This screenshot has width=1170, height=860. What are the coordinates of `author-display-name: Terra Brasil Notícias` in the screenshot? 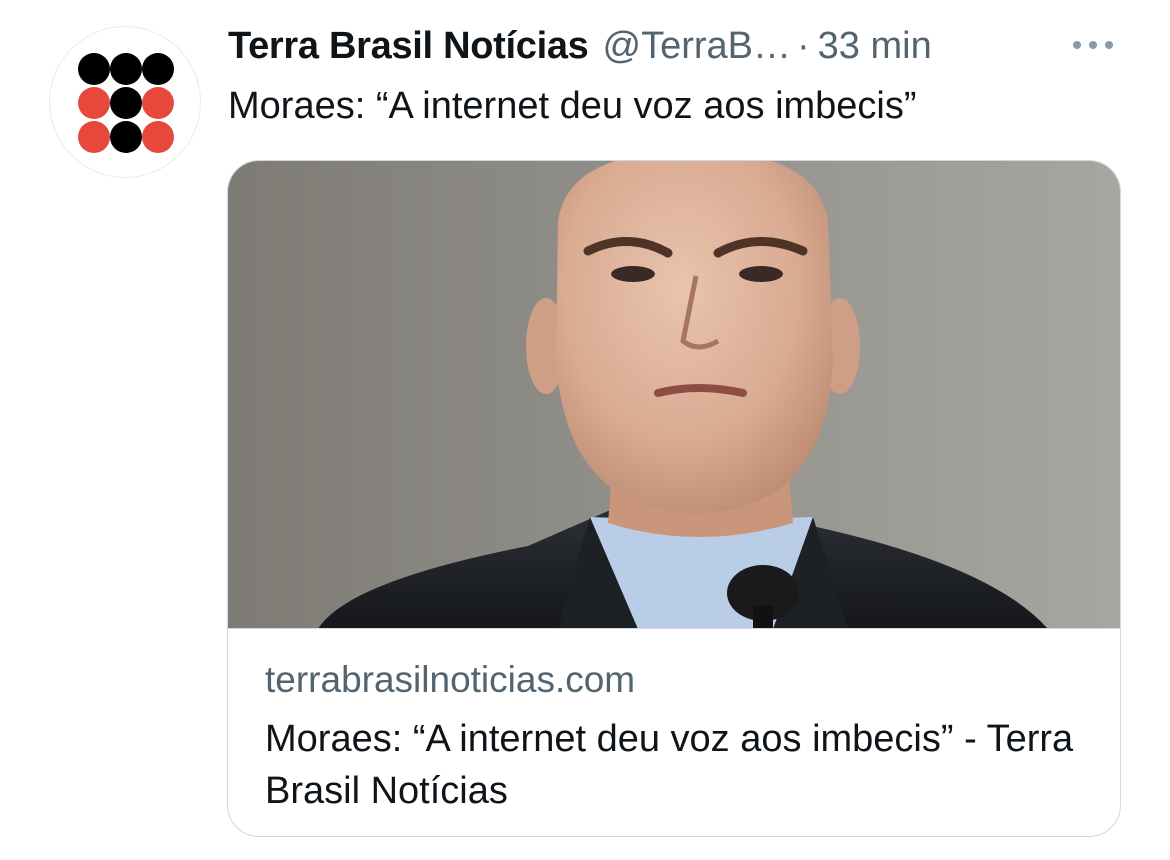 It's located at (408, 46).